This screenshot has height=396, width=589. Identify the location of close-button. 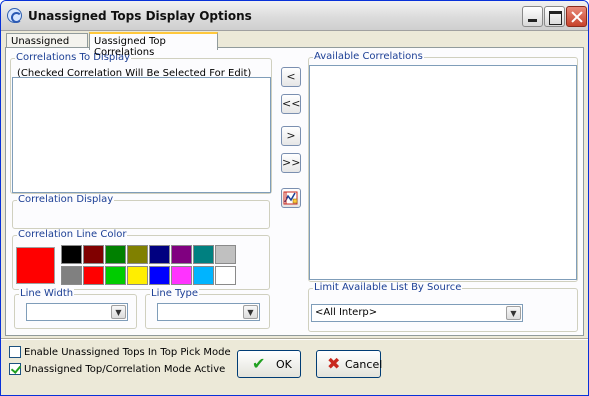
(576, 16).